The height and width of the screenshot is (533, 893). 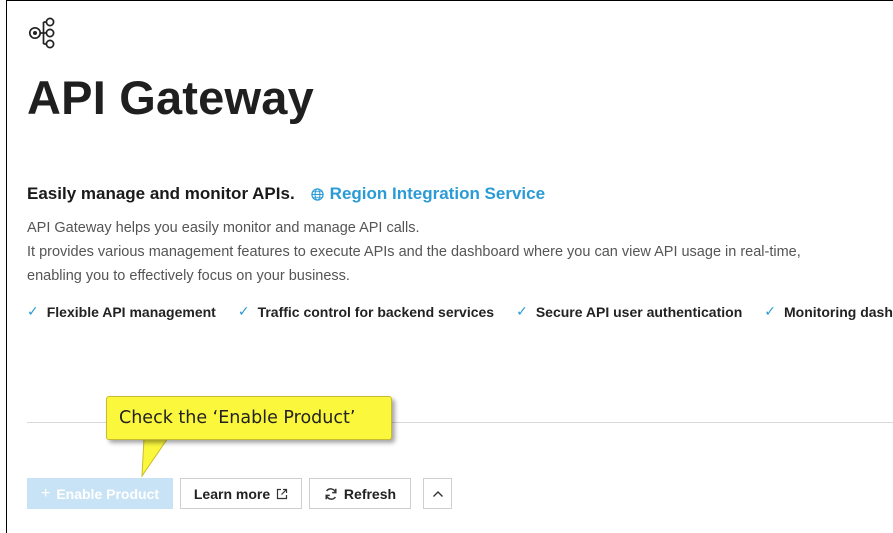 I want to click on feature-label: Monitoring dashboard, so click(x=838, y=311).